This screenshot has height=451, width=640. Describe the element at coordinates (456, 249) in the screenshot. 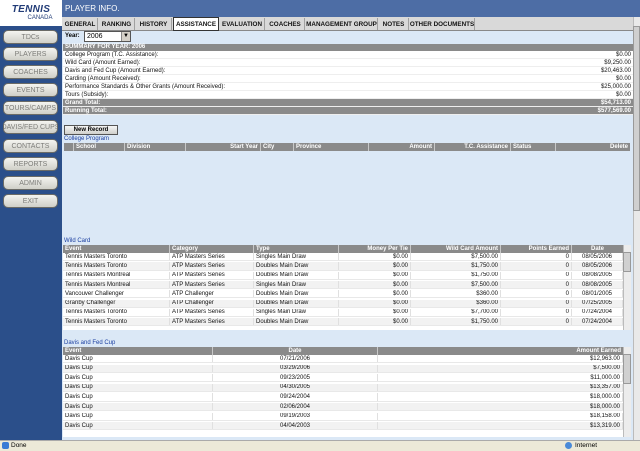

I see `col-wild-card-amount: Wild Card Amount` at that location.